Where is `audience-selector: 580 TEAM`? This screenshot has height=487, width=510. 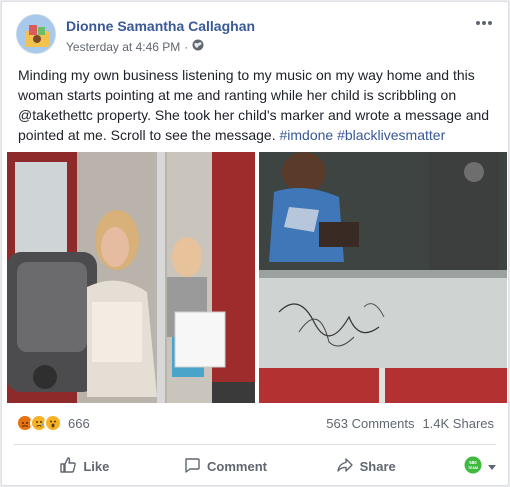
audience-selector: 580 TEAM is located at coordinates (466, 466).